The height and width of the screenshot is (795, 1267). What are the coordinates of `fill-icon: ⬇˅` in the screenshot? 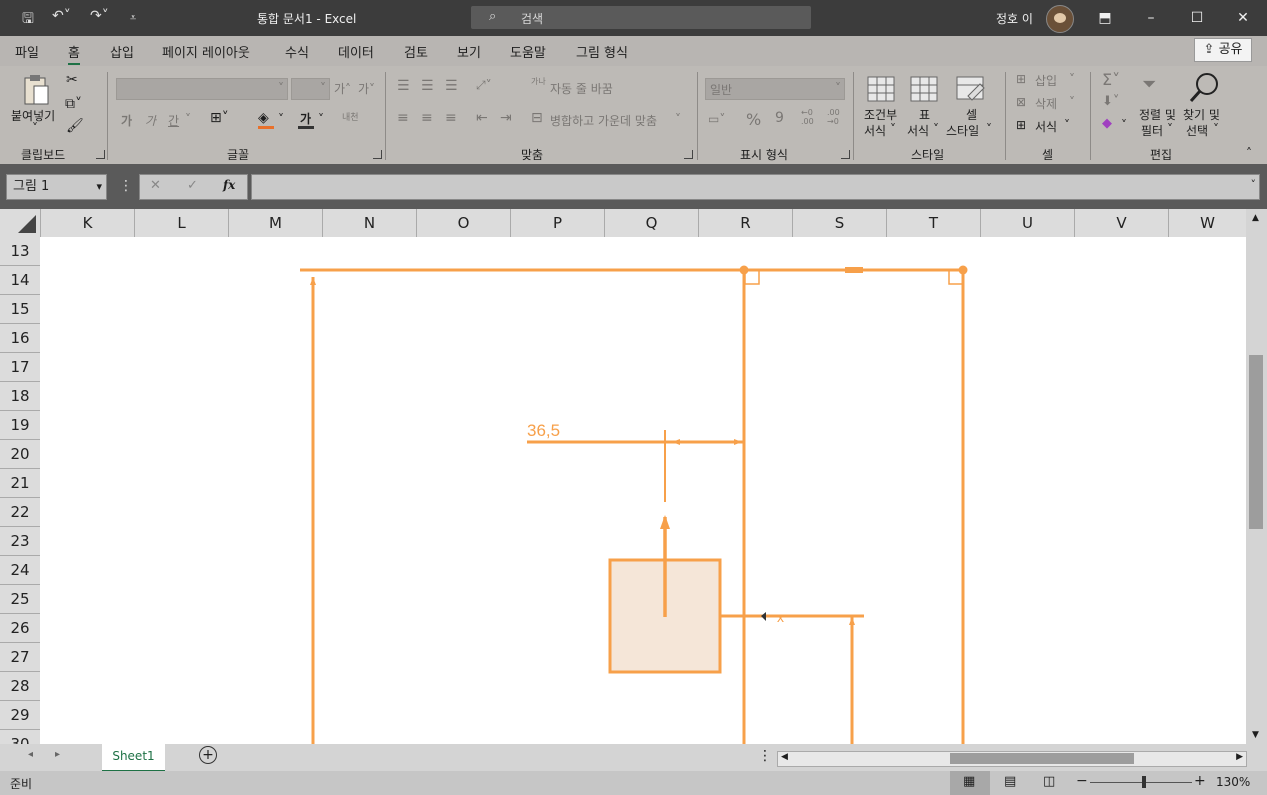 It's located at (1110, 101).